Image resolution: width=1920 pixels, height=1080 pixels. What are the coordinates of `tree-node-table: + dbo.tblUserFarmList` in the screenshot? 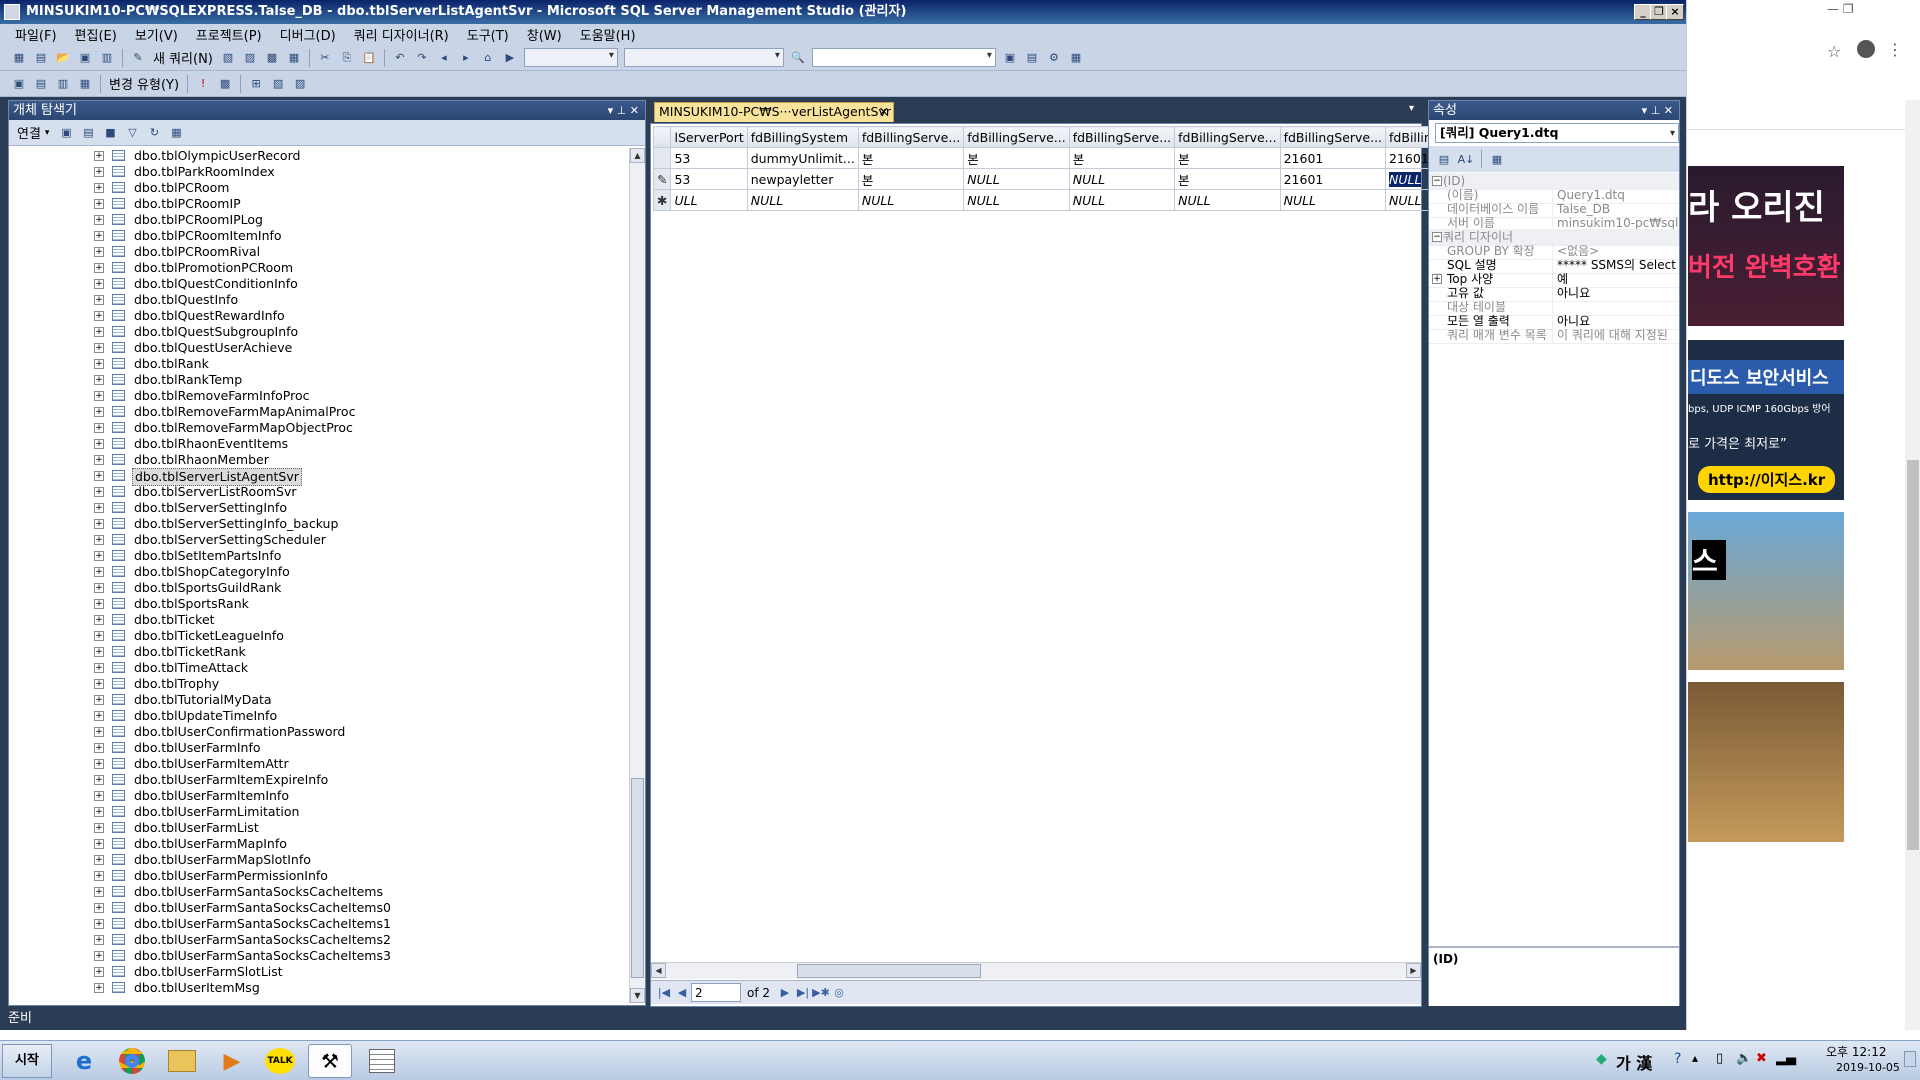 It's located at (309, 828).